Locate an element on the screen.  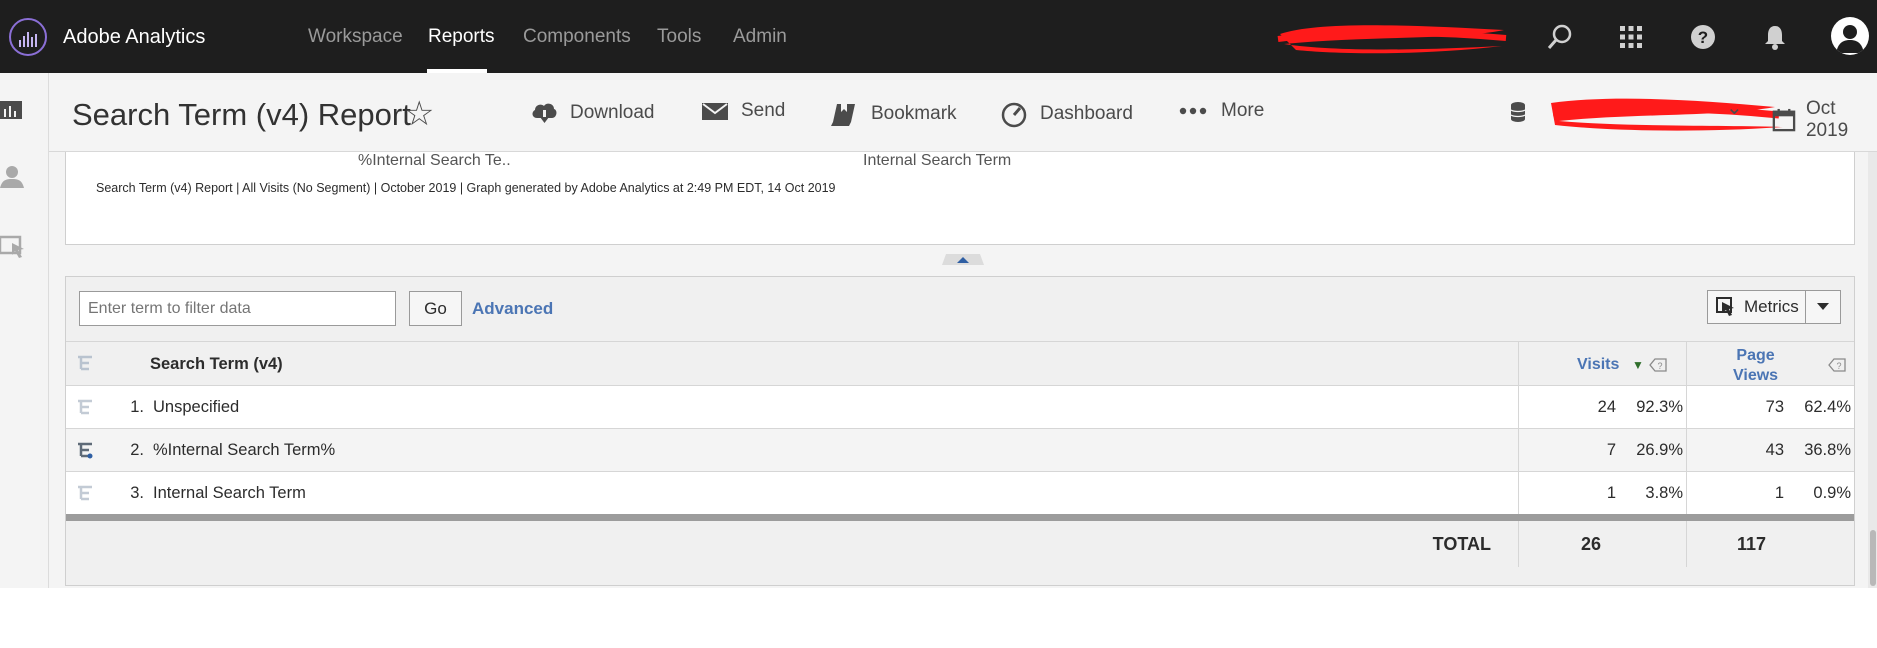
send-label: Send is located at coordinates (763, 110).